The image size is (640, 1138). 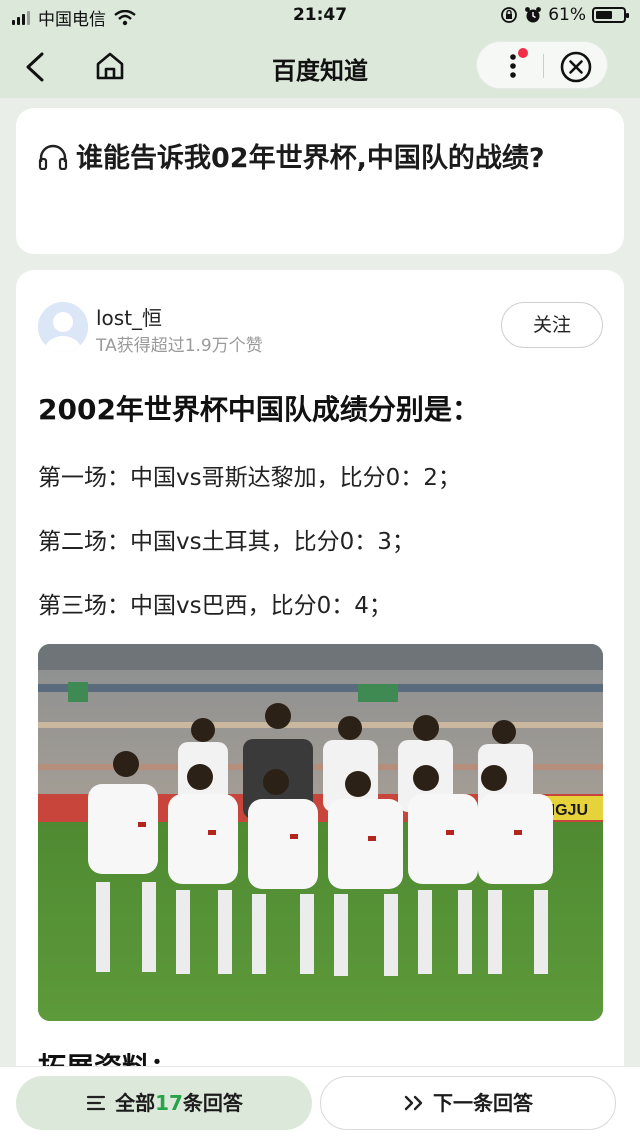 What do you see at coordinates (215, 606) in the screenshot?
I see `answer-line: 第三场：中国vs巴西，比分0：4；` at bounding box center [215, 606].